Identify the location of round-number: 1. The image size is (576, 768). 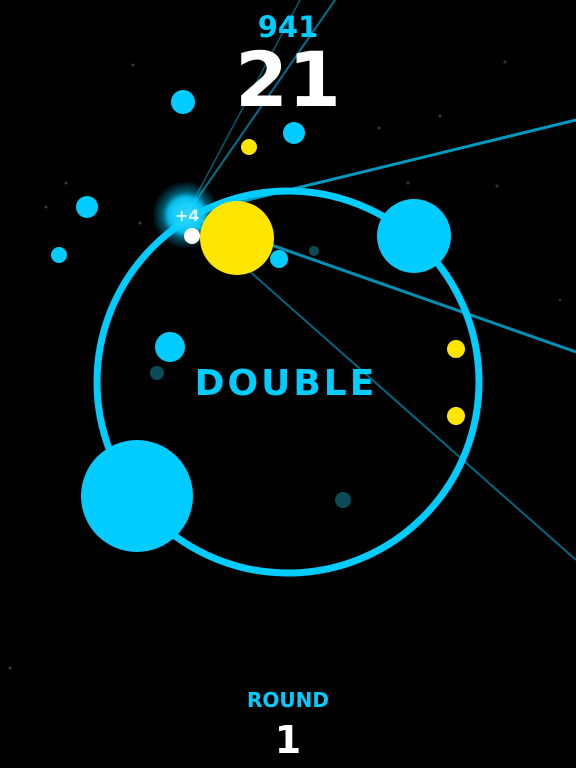
(288, 740).